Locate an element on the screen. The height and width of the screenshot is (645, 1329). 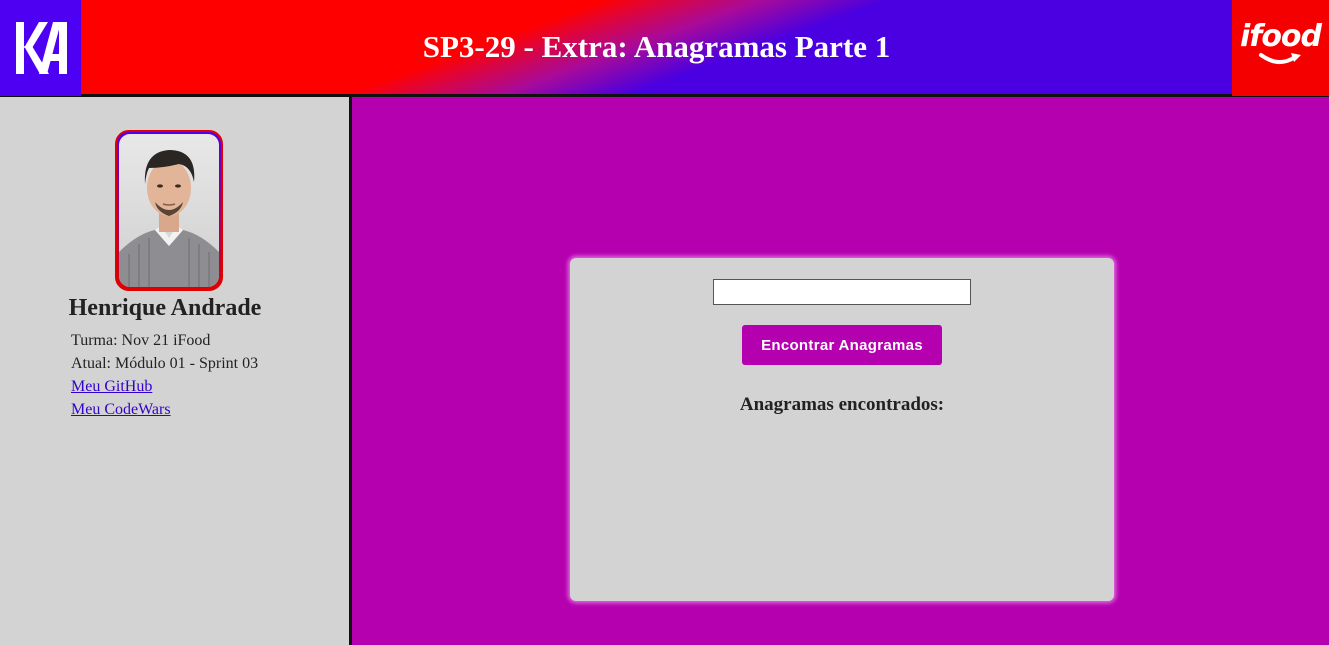
ifood-logo: ifood is located at coordinates (1280, 48).